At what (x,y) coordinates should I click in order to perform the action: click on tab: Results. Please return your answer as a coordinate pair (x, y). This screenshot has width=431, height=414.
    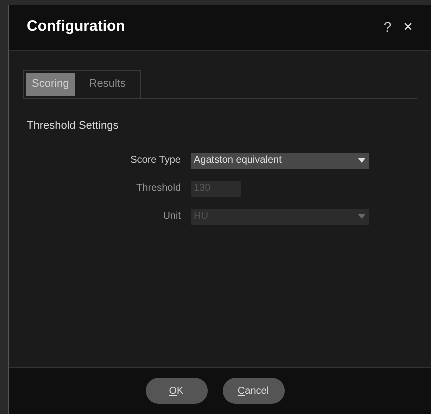
    Looking at the image, I should click on (107, 84).